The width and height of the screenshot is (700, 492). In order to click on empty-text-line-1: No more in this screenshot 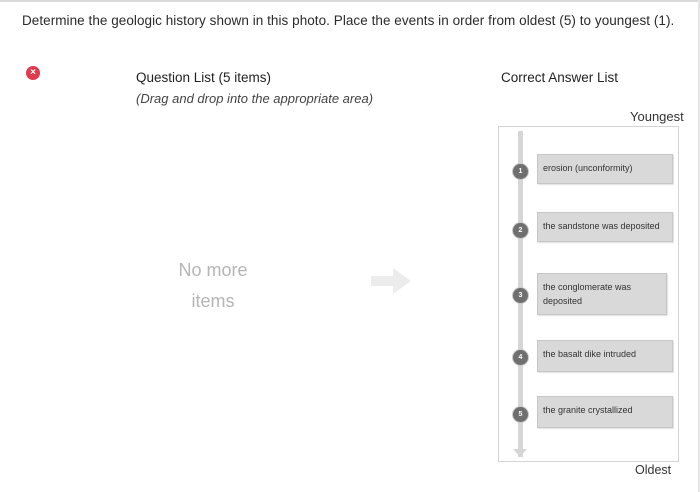, I will do `click(213, 270)`.